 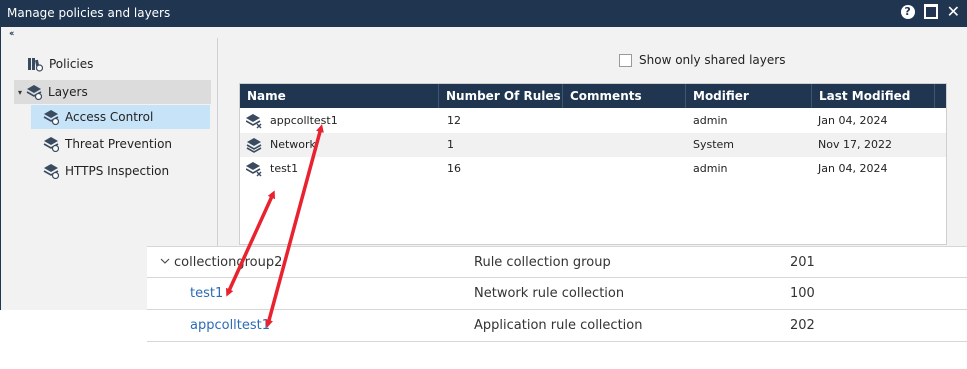 What do you see at coordinates (930, 11) in the screenshot?
I see `maximize-icon` at bounding box center [930, 11].